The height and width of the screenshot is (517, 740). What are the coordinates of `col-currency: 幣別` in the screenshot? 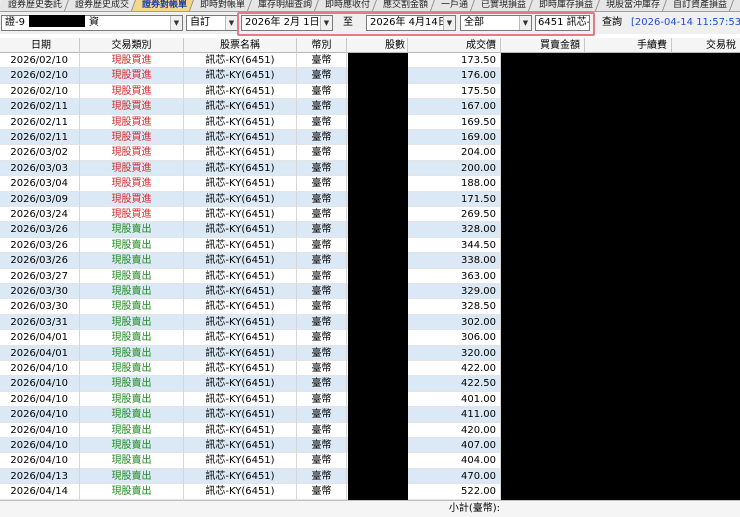 It's located at (322, 45).